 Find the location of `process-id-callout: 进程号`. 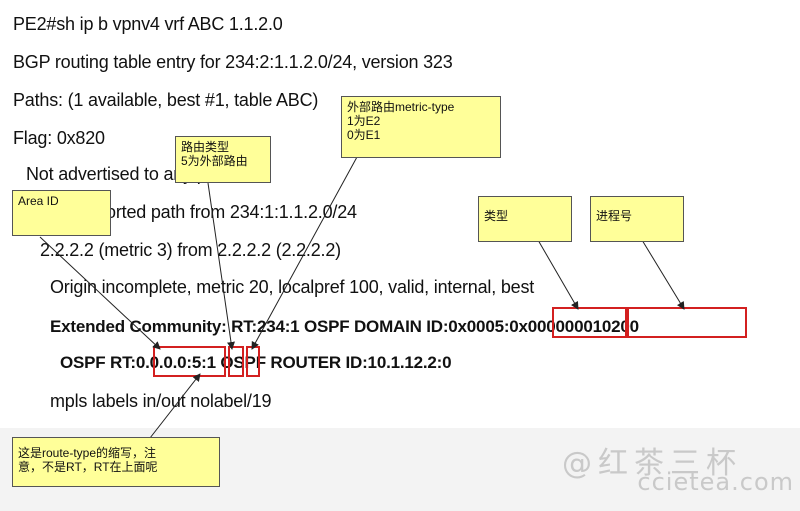

process-id-callout: 进程号 is located at coordinates (637, 219).